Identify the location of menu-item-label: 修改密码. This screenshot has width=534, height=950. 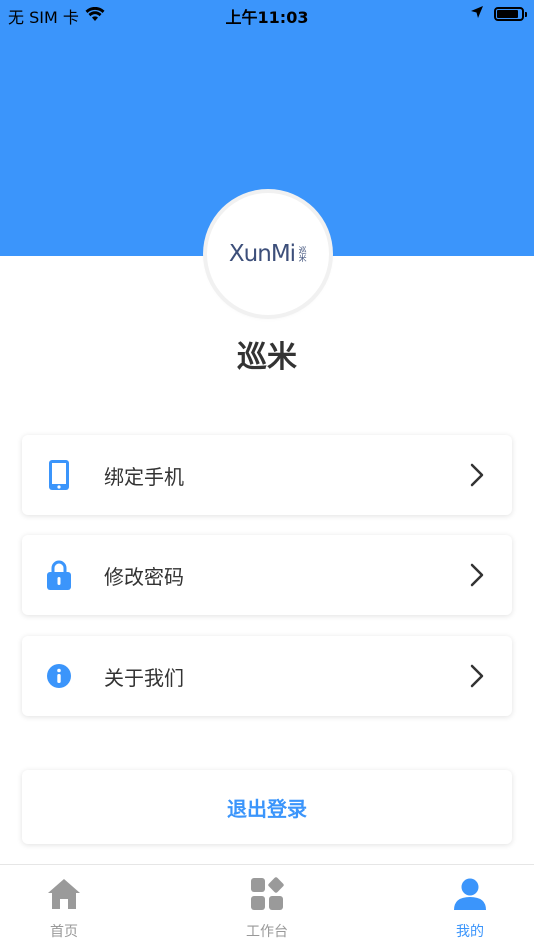
(144, 576).